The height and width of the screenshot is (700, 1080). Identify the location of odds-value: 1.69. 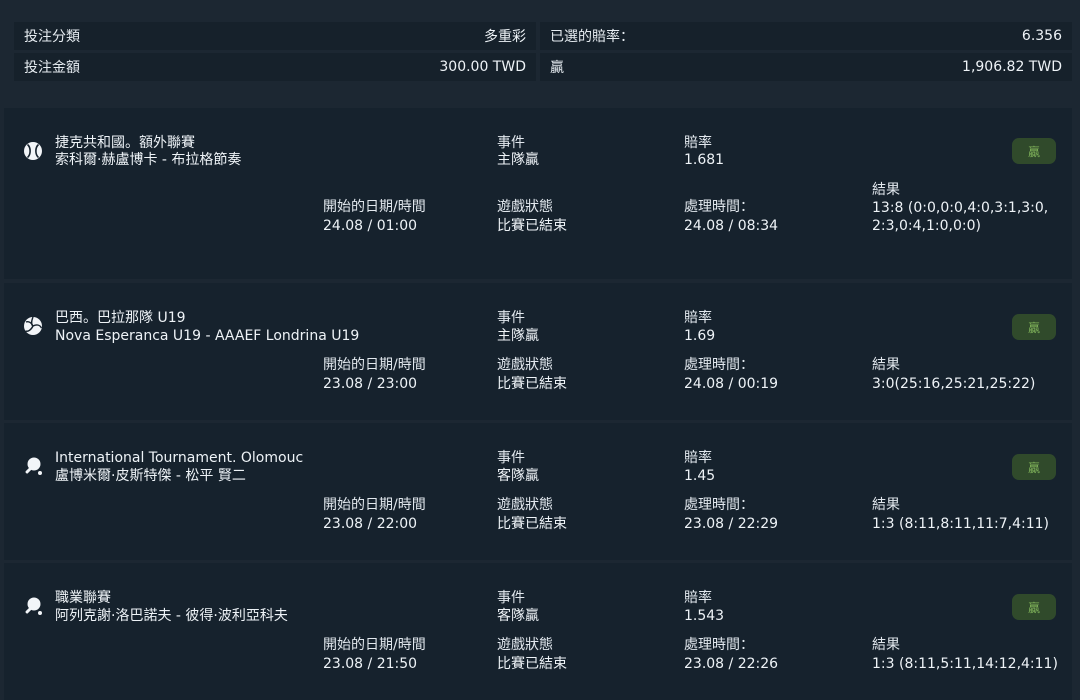
(700, 336).